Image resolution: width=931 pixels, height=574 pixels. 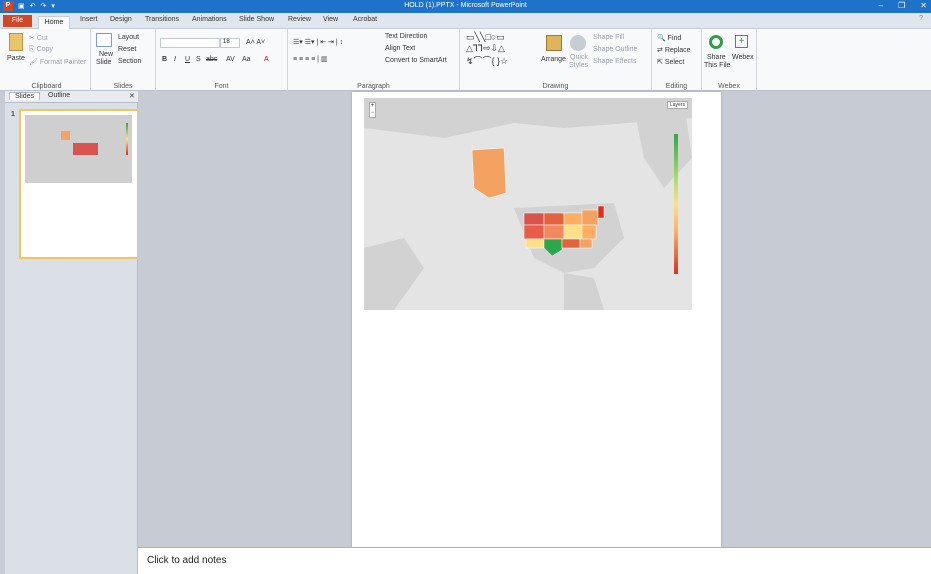 I want to click on tab-outline: Outline, so click(x=59, y=95).